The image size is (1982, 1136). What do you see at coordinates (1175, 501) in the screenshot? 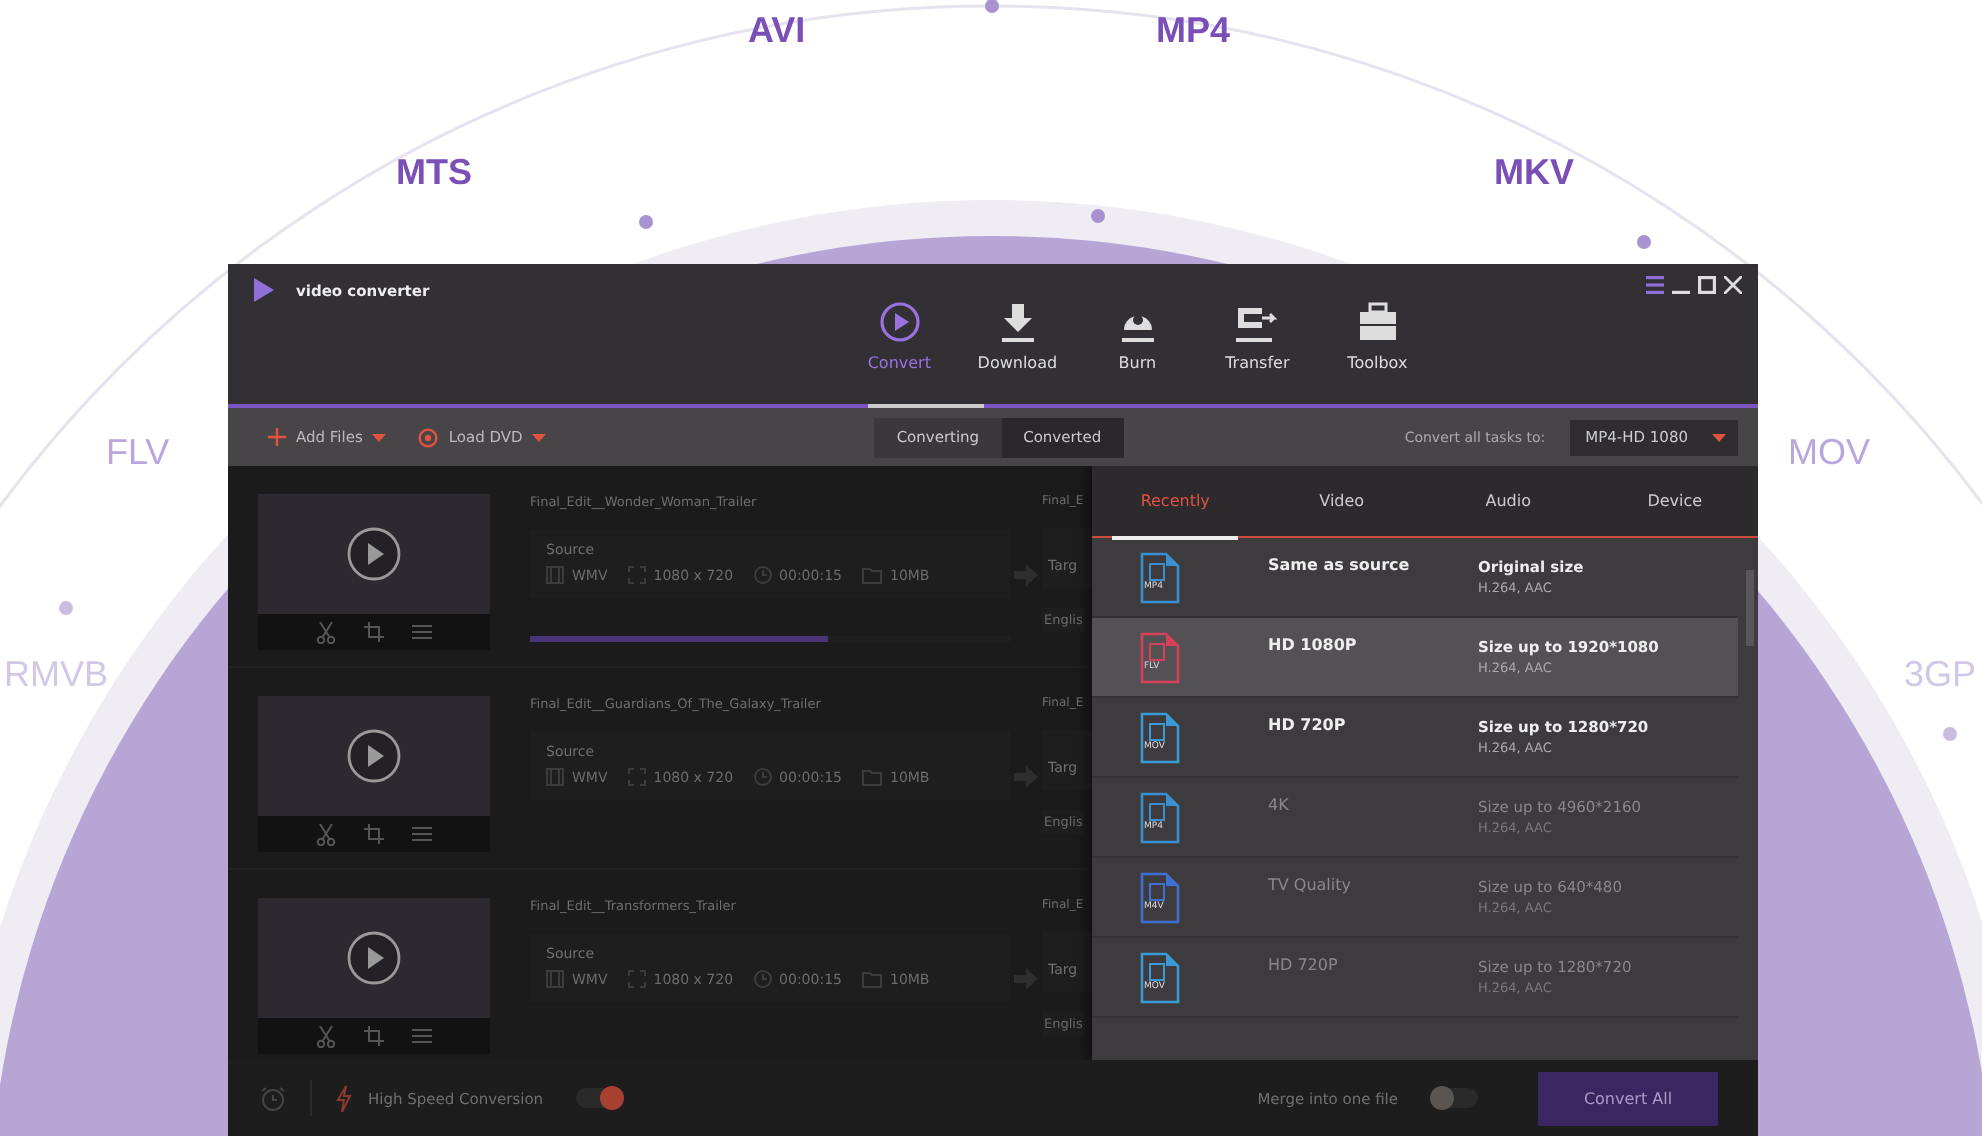
I see `format-tab: Recently` at bounding box center [1175, 501].